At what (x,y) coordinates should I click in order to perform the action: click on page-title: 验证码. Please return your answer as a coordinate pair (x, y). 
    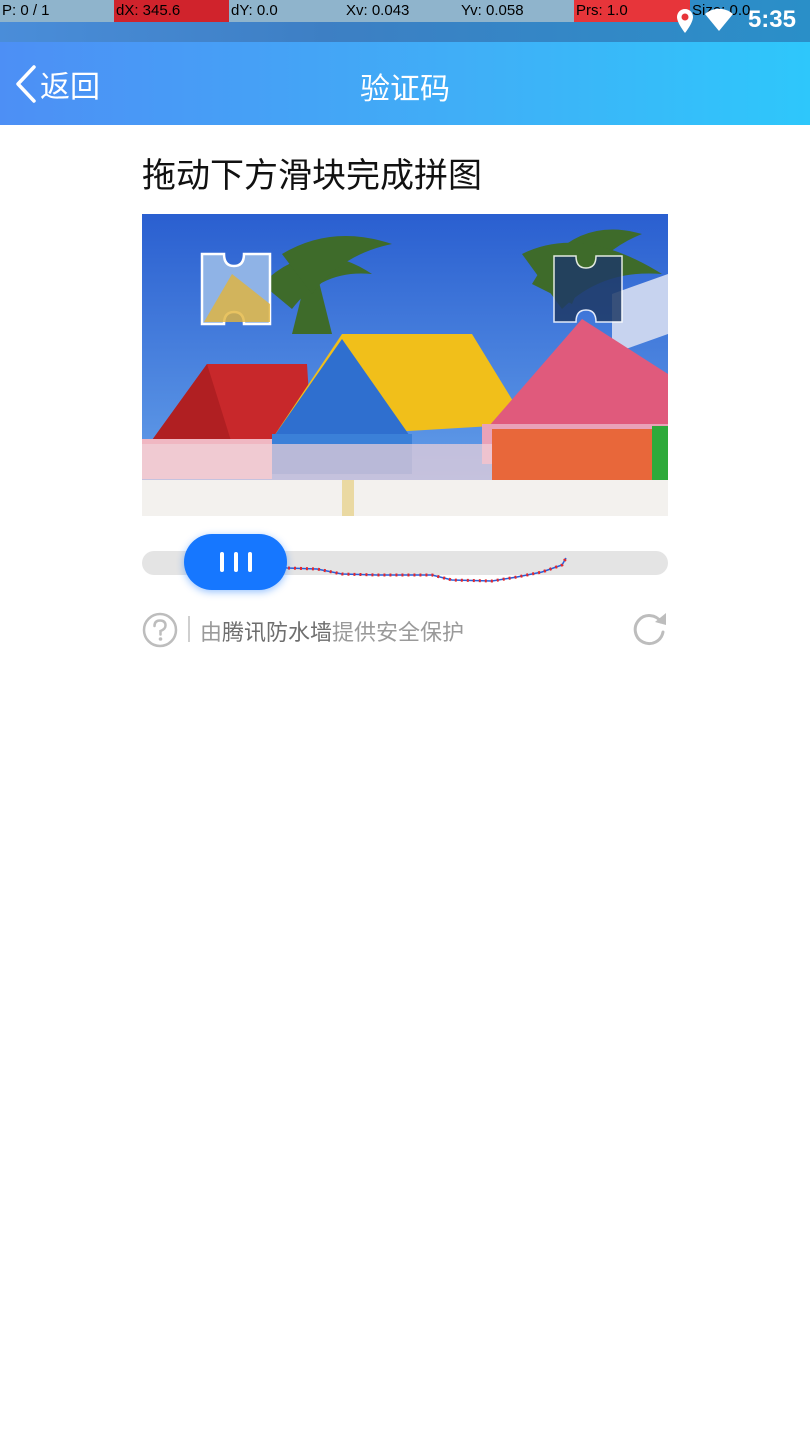
    Looking at the image, I should click on (405, 89).